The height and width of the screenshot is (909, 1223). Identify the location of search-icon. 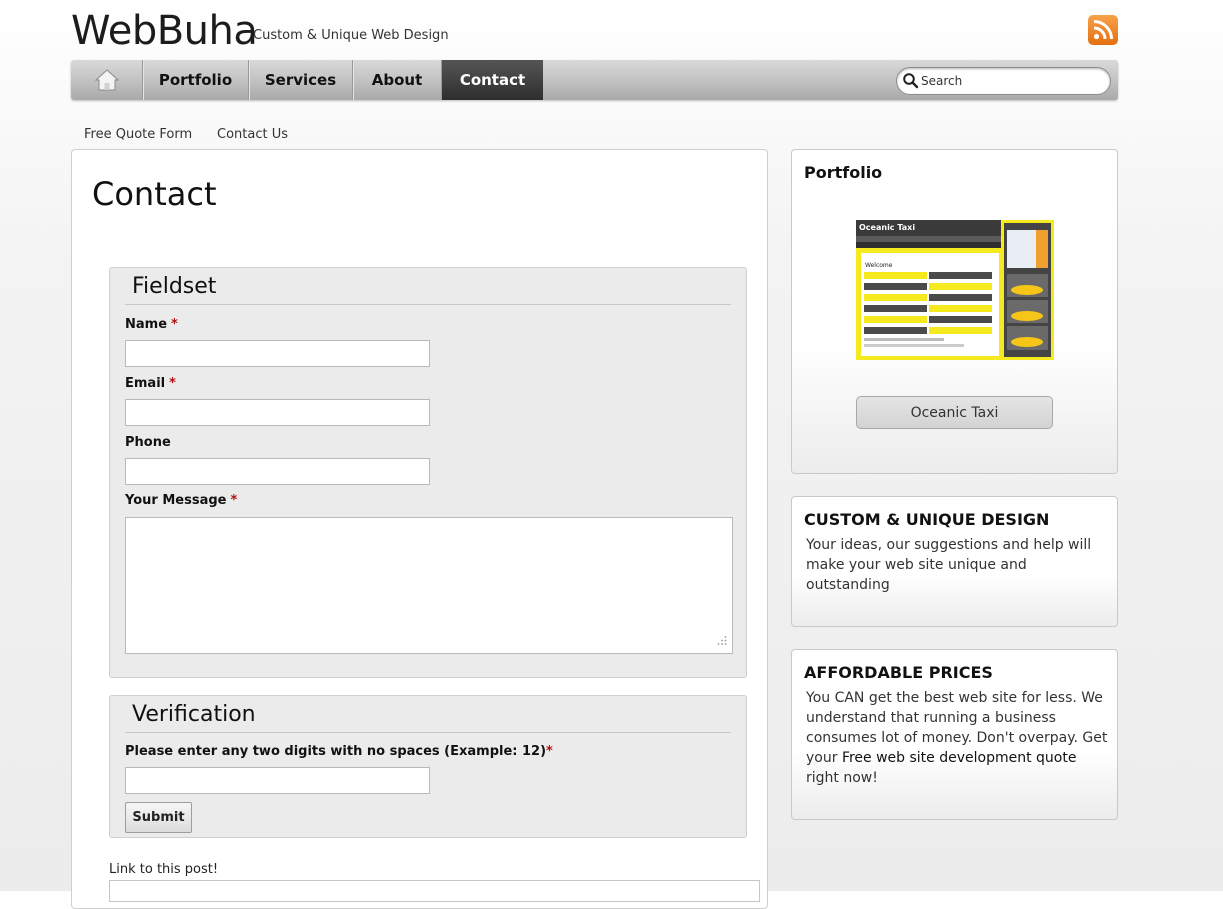
(911, 81).